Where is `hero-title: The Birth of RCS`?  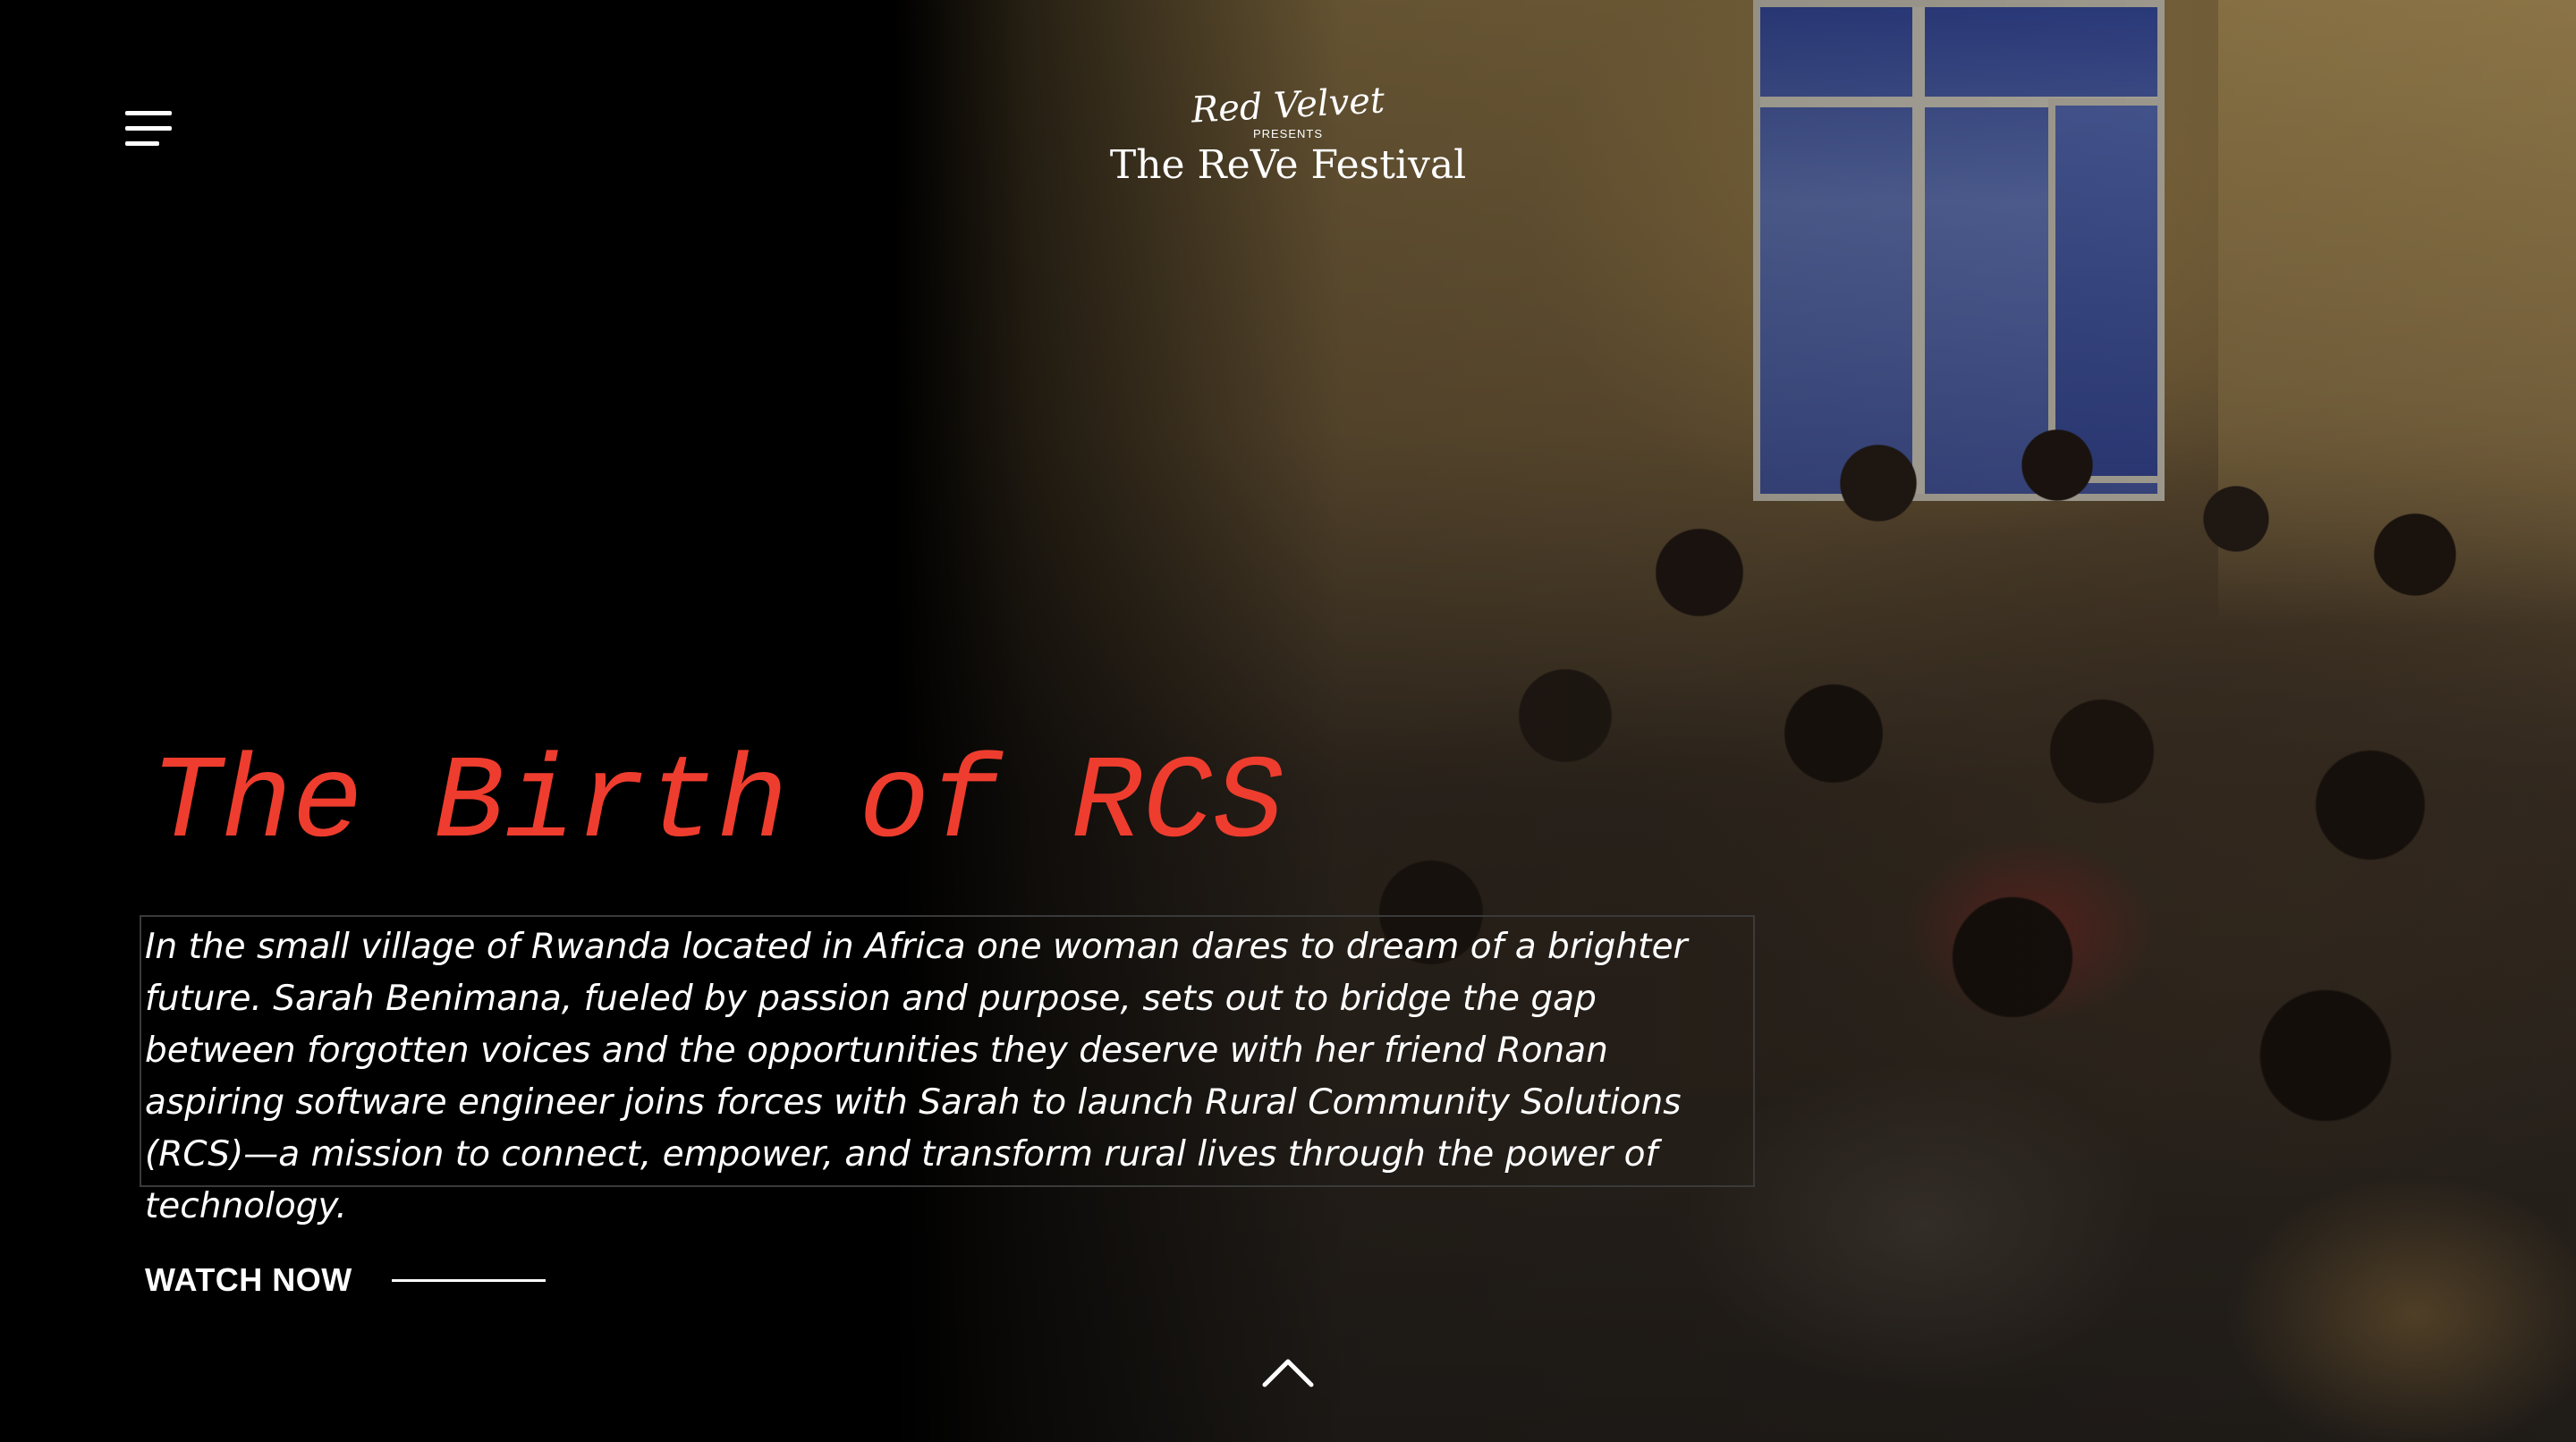 hero-title: The Birth of RCS is located at coordinates (717, 804).